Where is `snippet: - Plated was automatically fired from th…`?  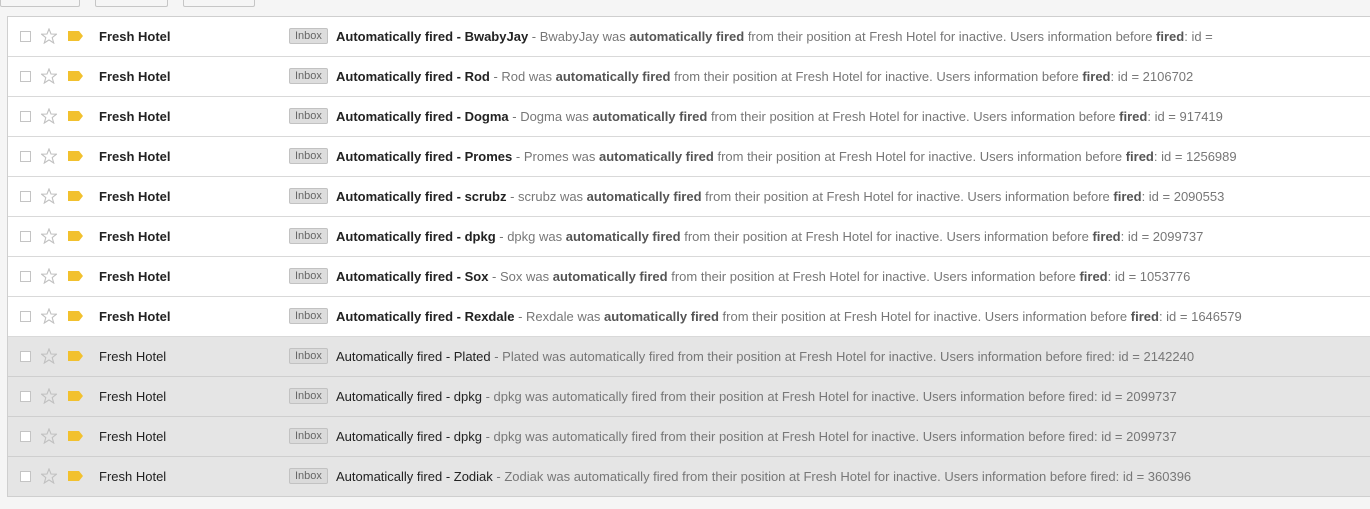 snippet: - Plated was automatically fired from th… is located at coordinates (842, 356).